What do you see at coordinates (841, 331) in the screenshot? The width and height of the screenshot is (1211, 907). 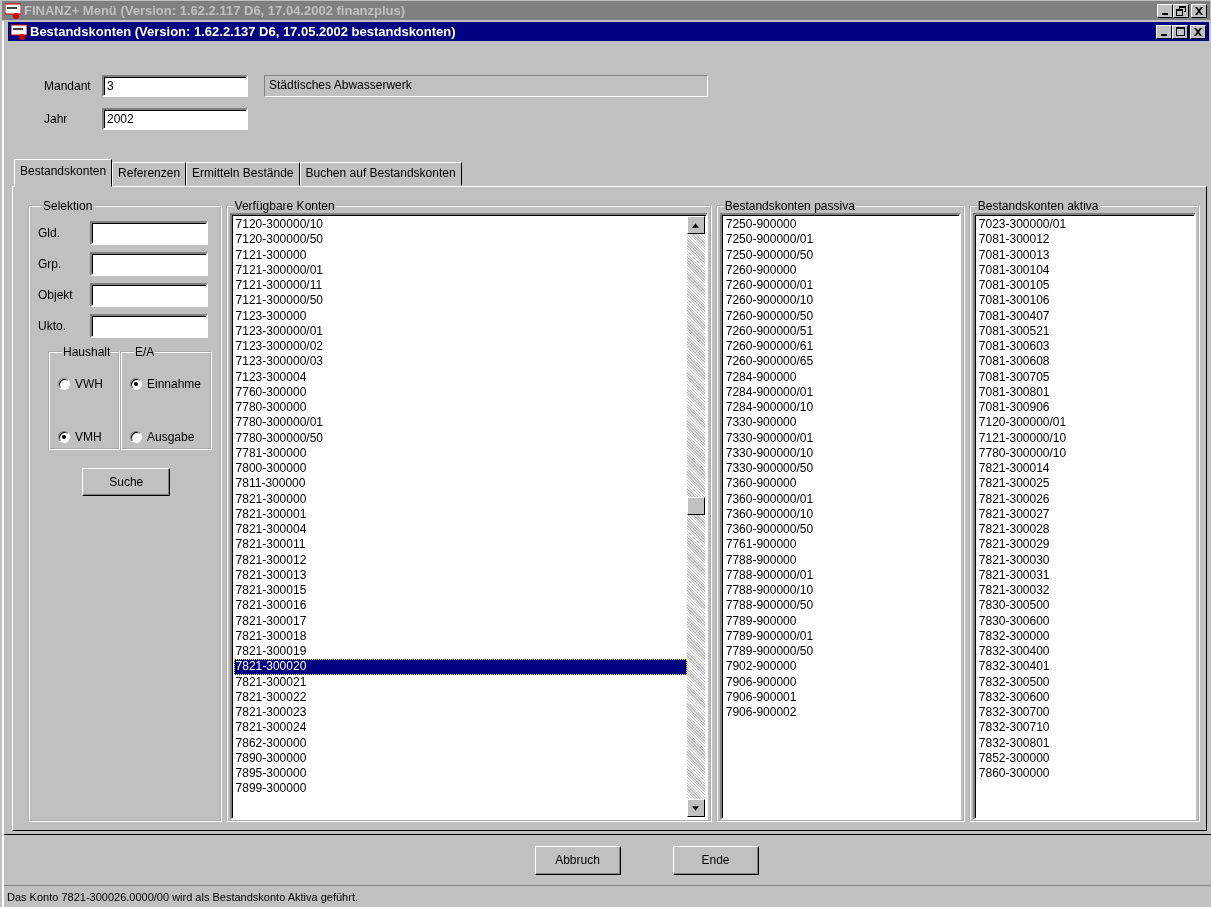 I see `list-item: 7260-900000/51` at bounding box center [841, 331].